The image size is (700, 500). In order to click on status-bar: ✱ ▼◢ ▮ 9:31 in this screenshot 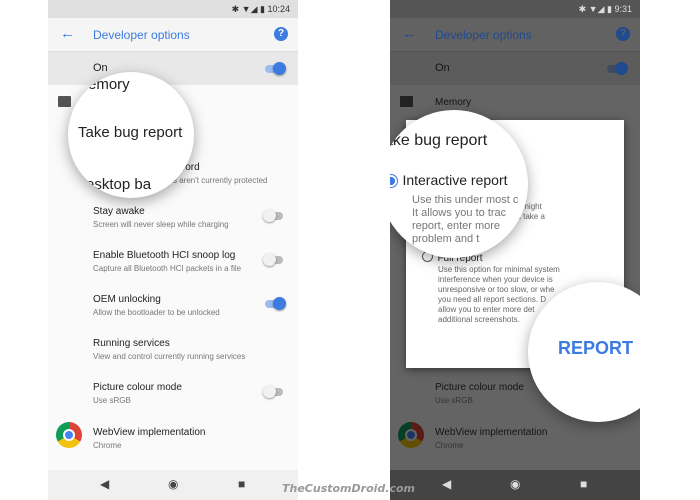, I will do `click(515, 9)`.